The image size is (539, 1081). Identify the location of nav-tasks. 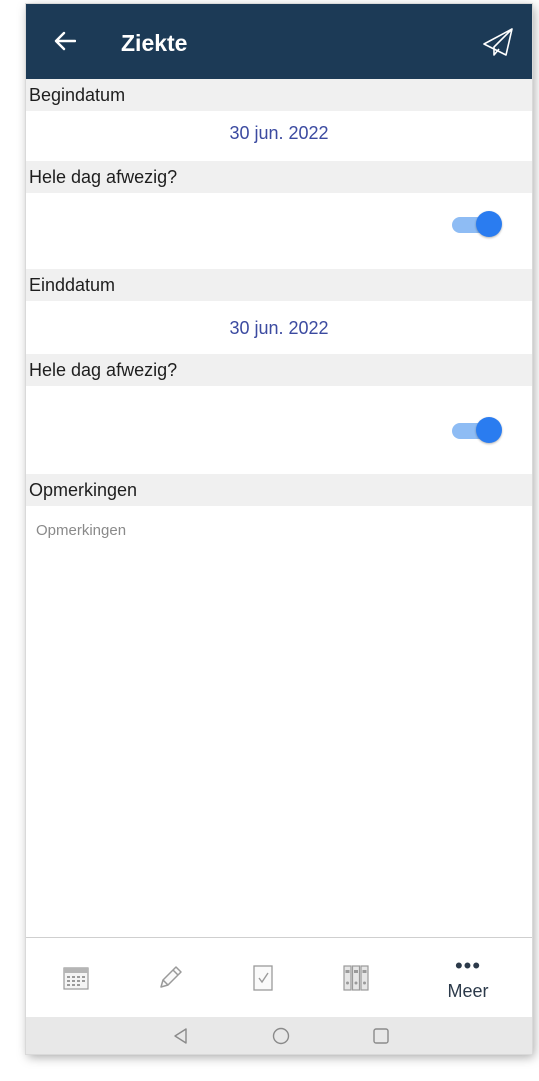
(263, 978).